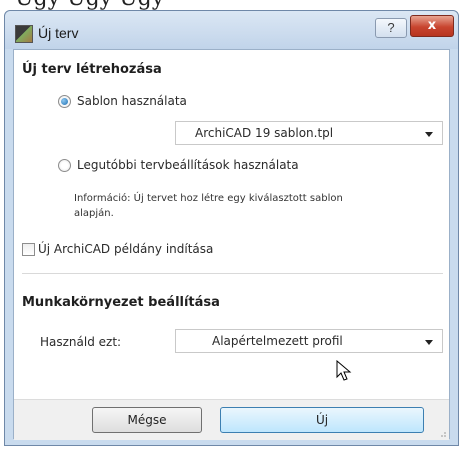 Image resolution: width=461 pixels, height=450 pixels. What do you see at coordinates (230, 5) in the screenshot?
I see `cropped-top-area: Úgy Úgy Úgy` at bounding box center [230, 5].